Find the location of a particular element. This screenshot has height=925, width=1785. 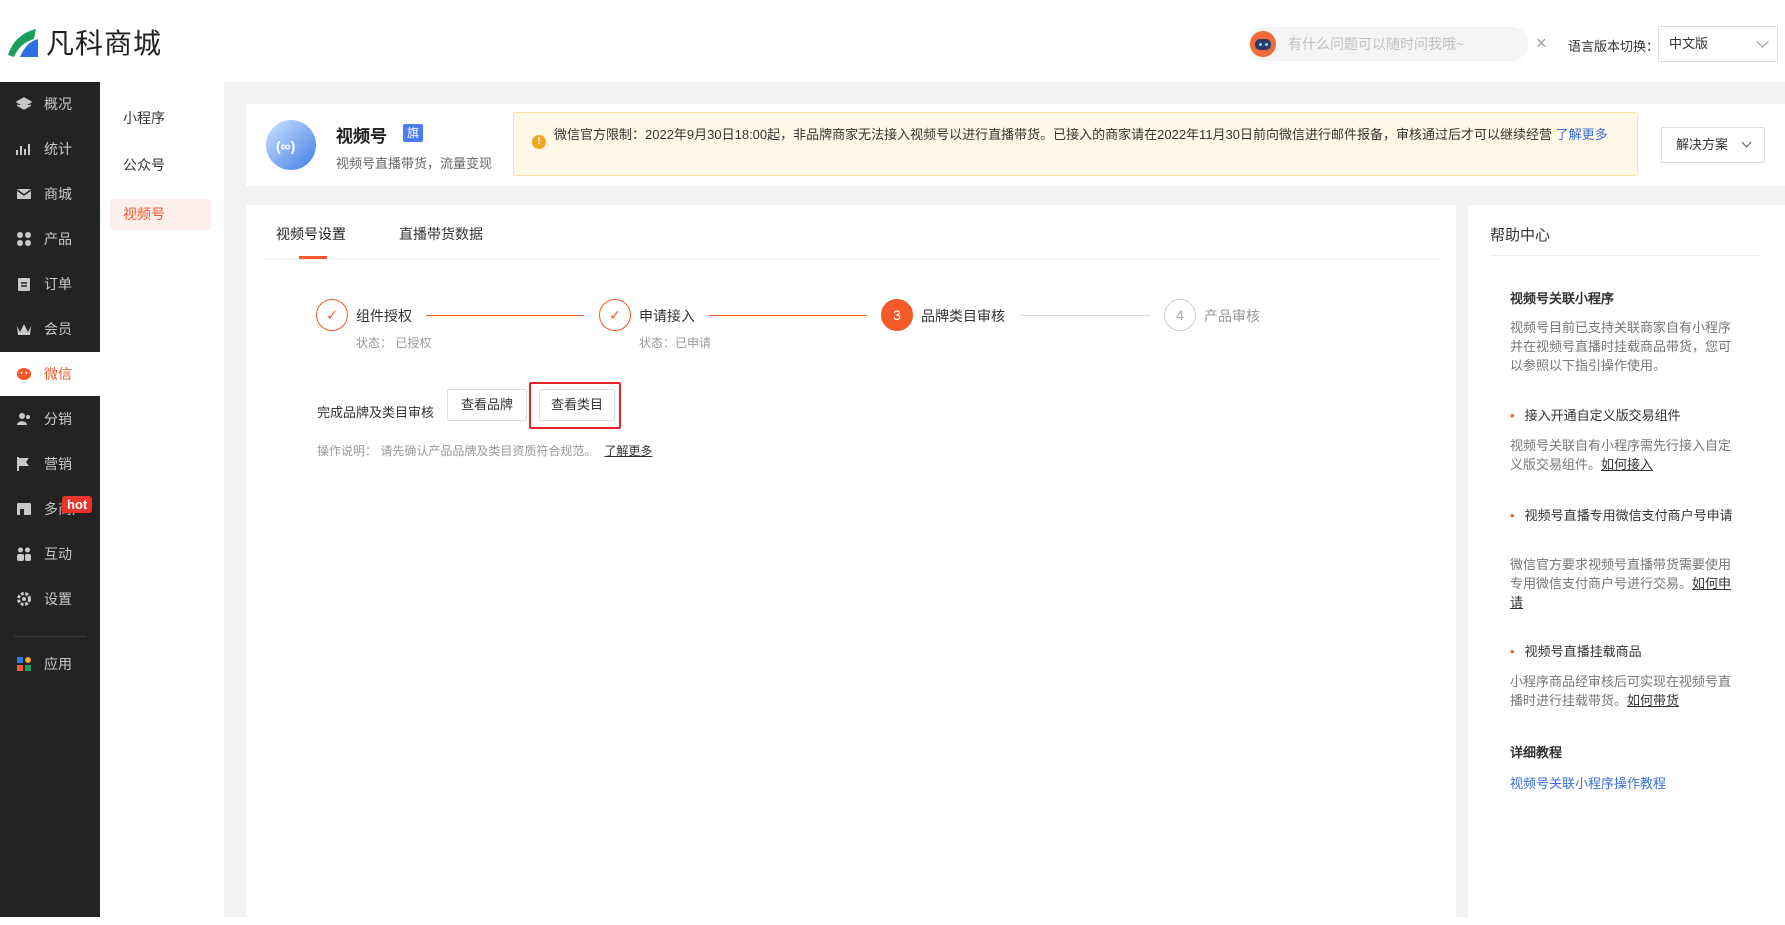

solution-button-label: 解决方案 is located at coordinates (1702, 144).